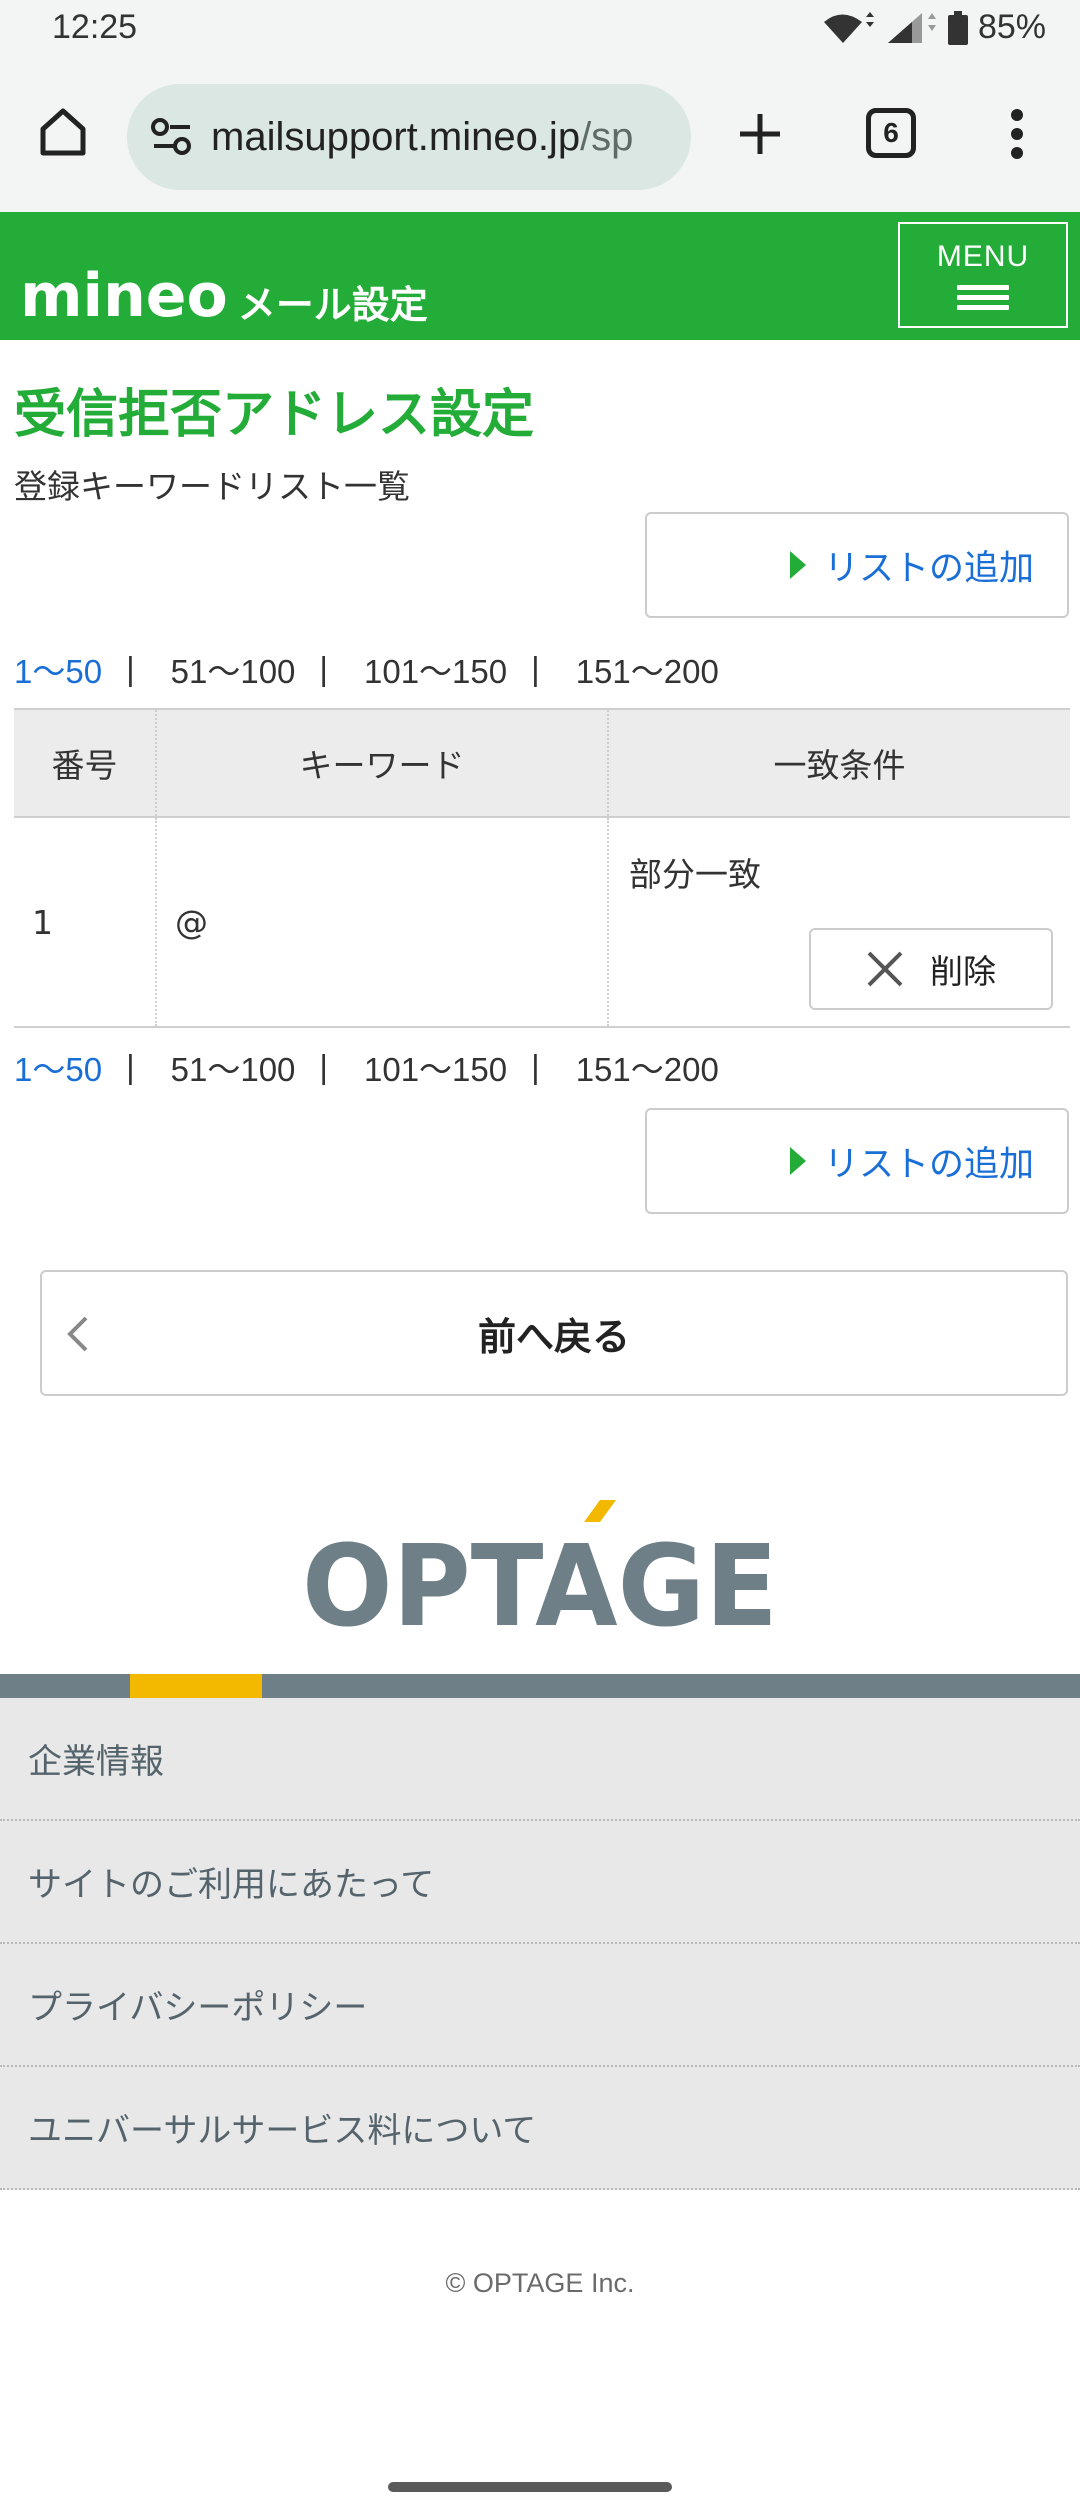  What do you see at coordinates (85, 922) in the screenshot?
I see `row-number: 1` at bounding box center [85, 922].